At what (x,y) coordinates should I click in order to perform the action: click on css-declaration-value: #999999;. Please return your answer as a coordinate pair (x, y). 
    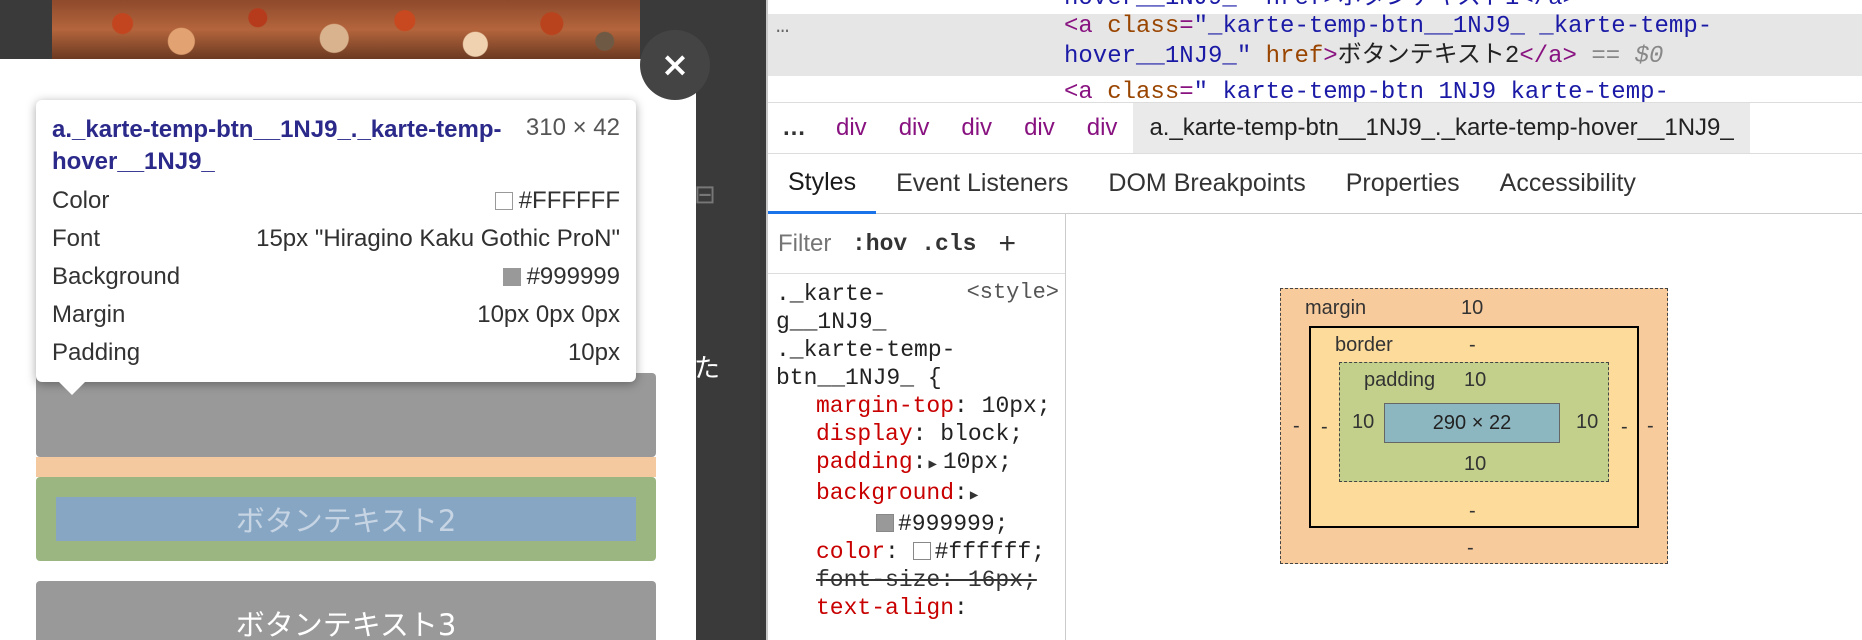
    Looking at the image, I should click on (920, 524).